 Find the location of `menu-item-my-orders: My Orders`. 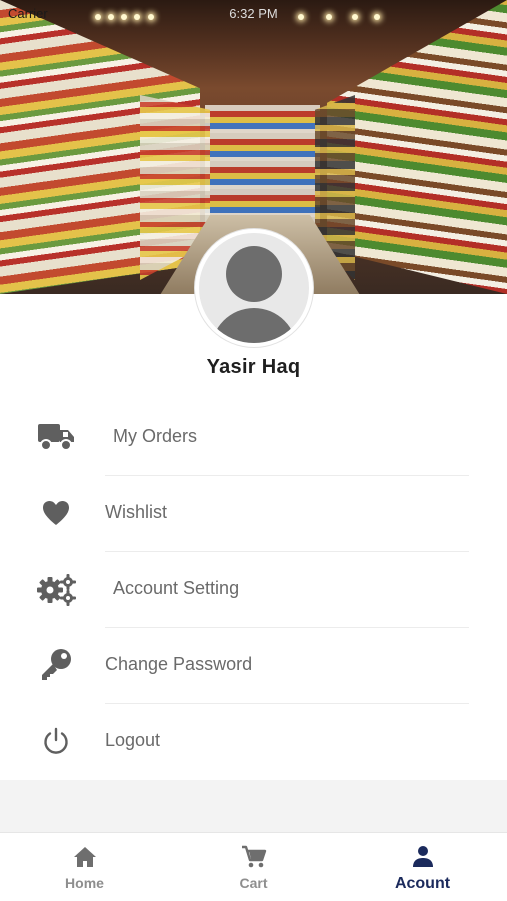

menu-item-my-orders: My Orders is located at coordinates (253, 438).